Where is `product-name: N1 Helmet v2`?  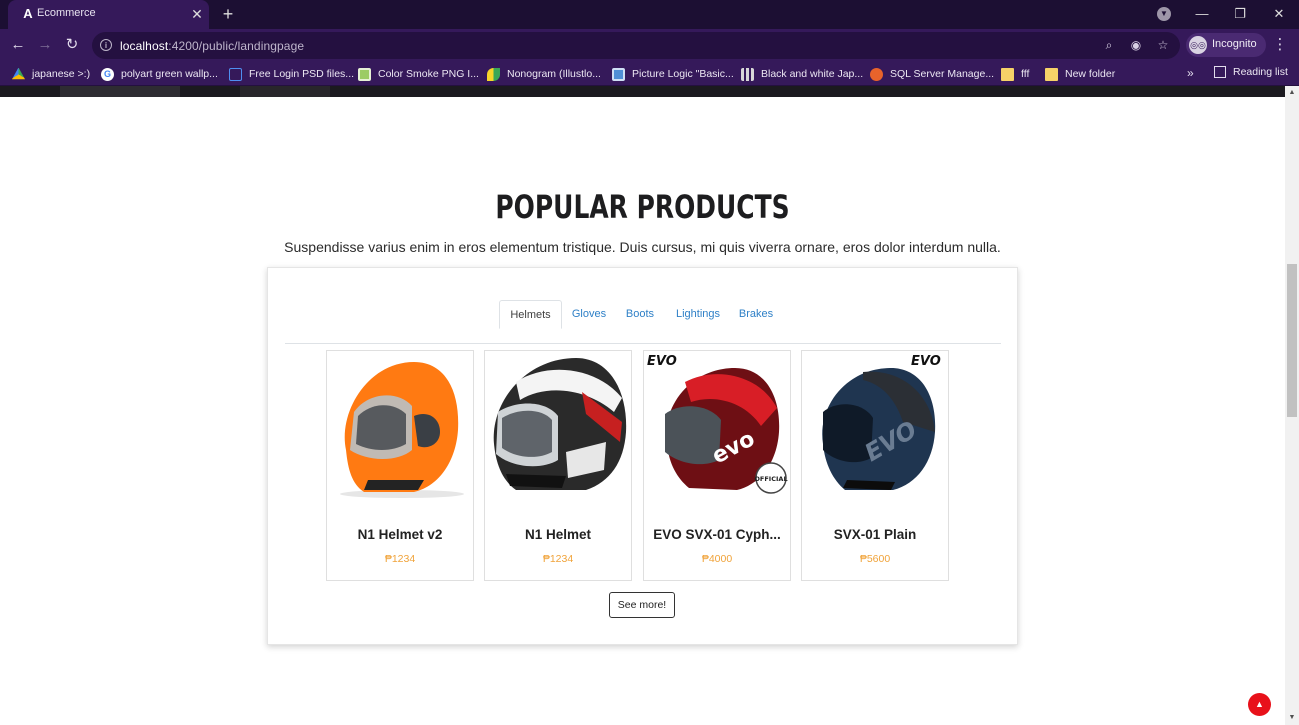
product-name: N1 Helmet v2 is located at coordinates (400, 534).